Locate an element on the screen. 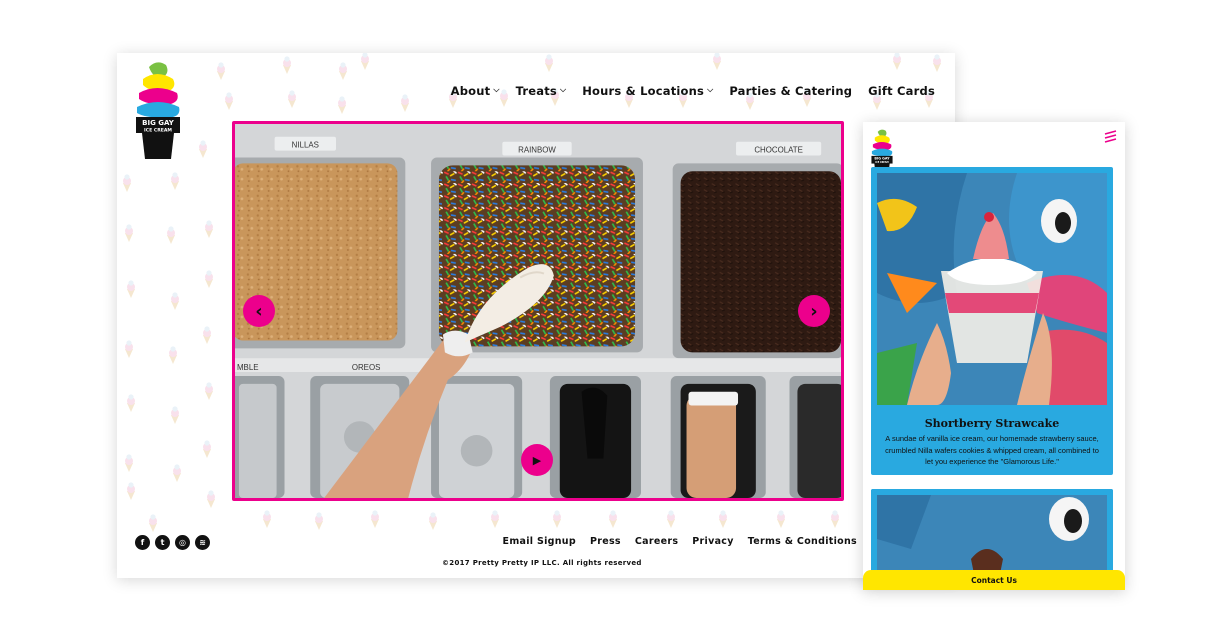 The image size is (1219, 633). video-play-button: ▶ is located at coordinates (537, 460).